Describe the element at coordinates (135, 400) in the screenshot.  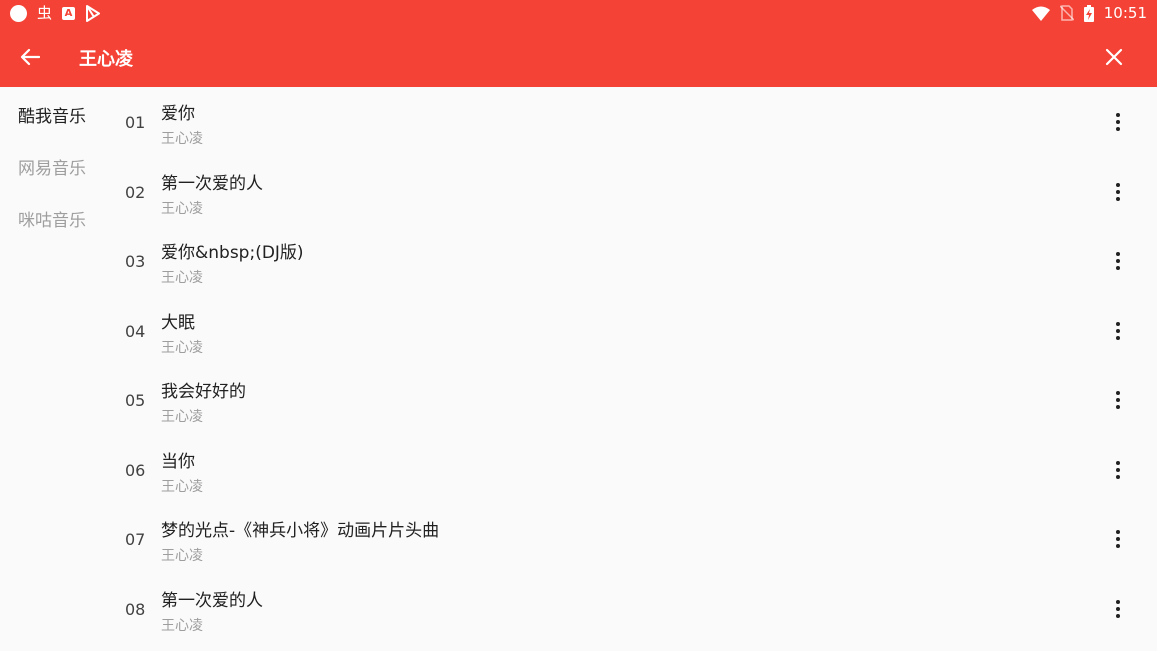
I see `song-number: 05` at that location.